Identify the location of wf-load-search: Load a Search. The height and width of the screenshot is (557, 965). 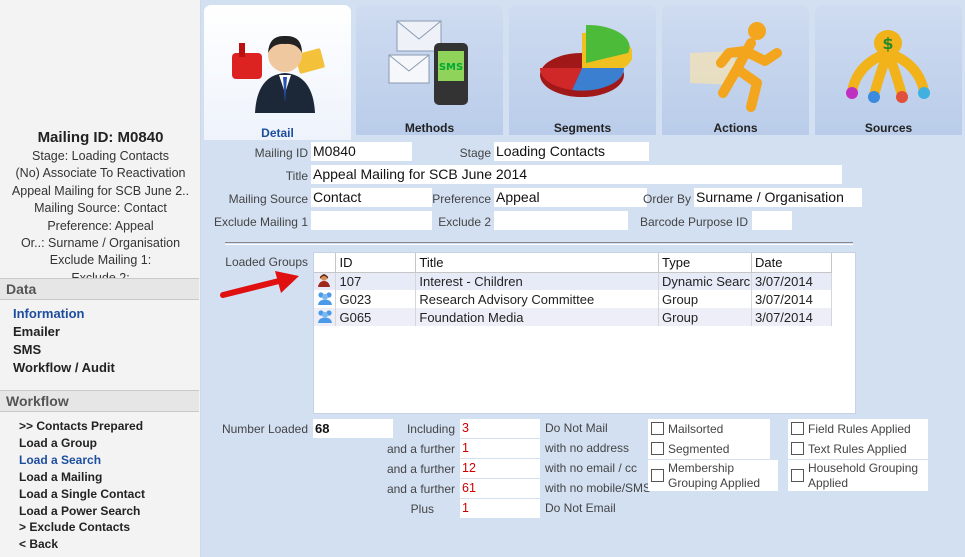
(82, 460).